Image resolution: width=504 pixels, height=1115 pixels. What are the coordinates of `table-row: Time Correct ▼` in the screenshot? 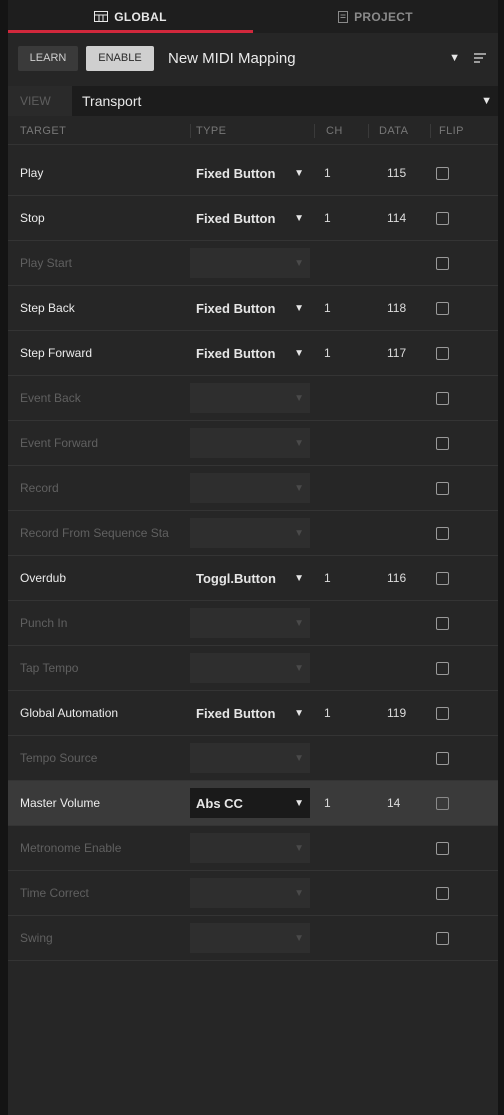 It's located at (253, 893).